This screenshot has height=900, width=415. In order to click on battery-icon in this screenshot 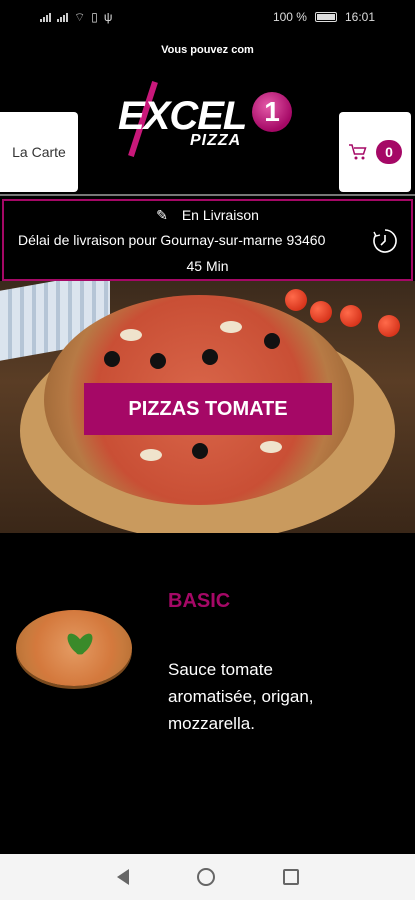, I will do `click(325, 17)`.